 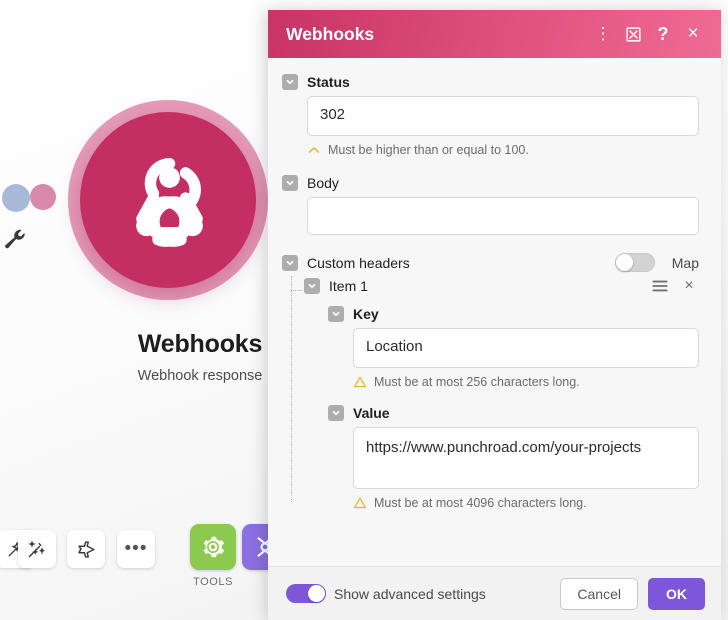 I want to click on custom-headers-toggle-checkbox, so click(x=290, y=262).